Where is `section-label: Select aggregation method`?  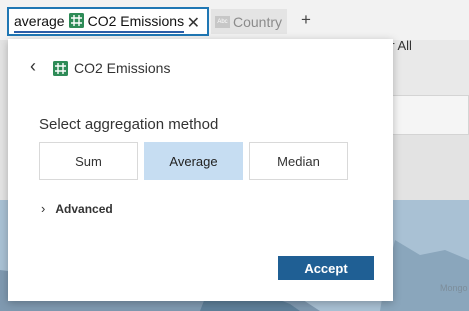
section-label: Select aggregation method is located at coordinates (129, 124).